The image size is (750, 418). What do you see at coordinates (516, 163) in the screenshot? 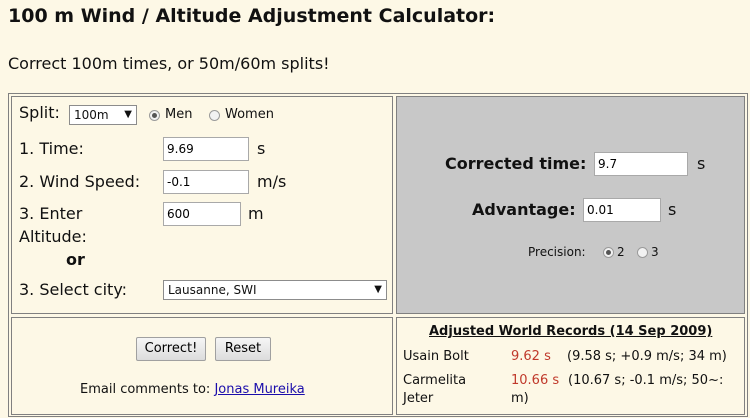
I see `corrected-time-label: Corrected time:` at bounding box center [516, 163].